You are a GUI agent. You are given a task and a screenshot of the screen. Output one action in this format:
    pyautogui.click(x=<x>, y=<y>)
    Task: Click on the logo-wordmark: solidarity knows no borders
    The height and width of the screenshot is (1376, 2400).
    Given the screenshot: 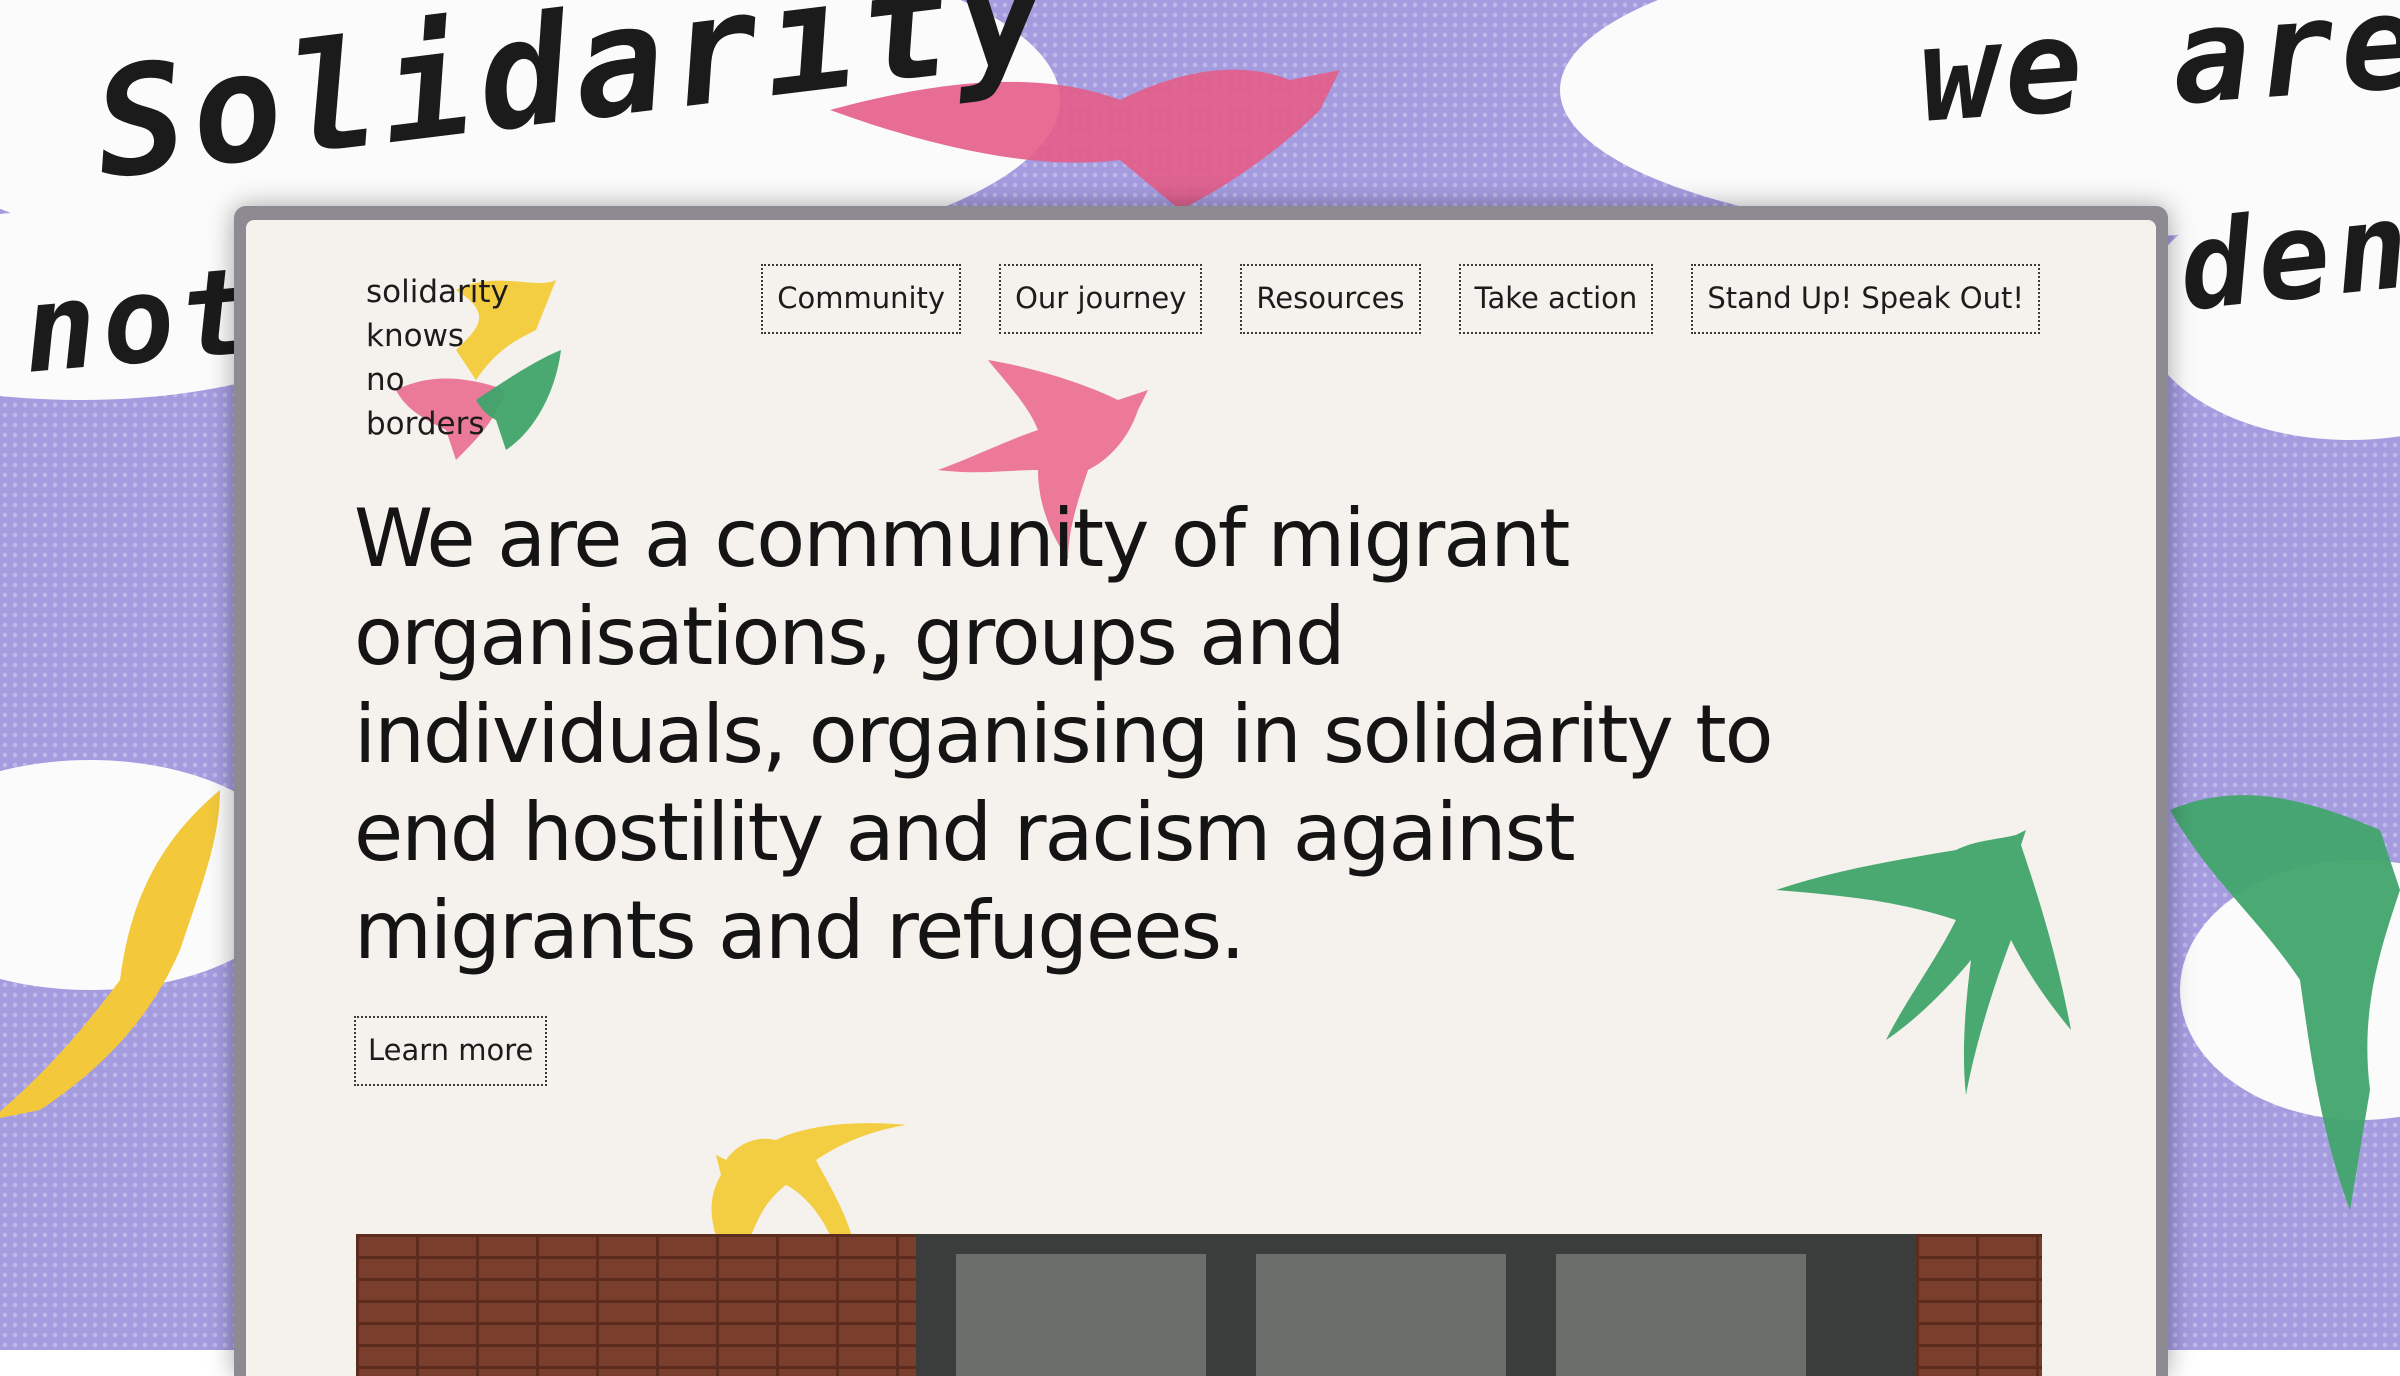 What is the action you would take?
    pyautogui.click(x=437, y=358)
    